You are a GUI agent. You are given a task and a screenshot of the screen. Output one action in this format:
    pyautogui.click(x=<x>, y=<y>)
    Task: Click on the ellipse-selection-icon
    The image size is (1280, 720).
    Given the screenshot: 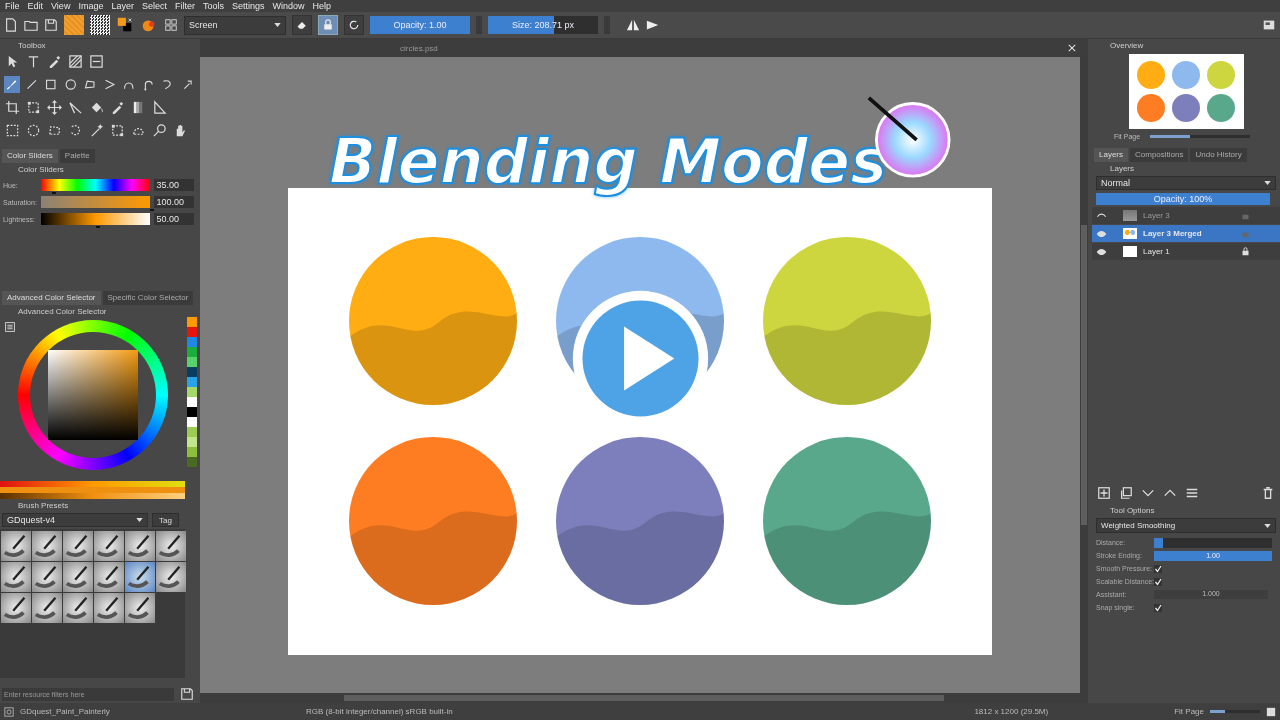 What is the action you would take?
    pyautogui.click(x=33, y=130)
    